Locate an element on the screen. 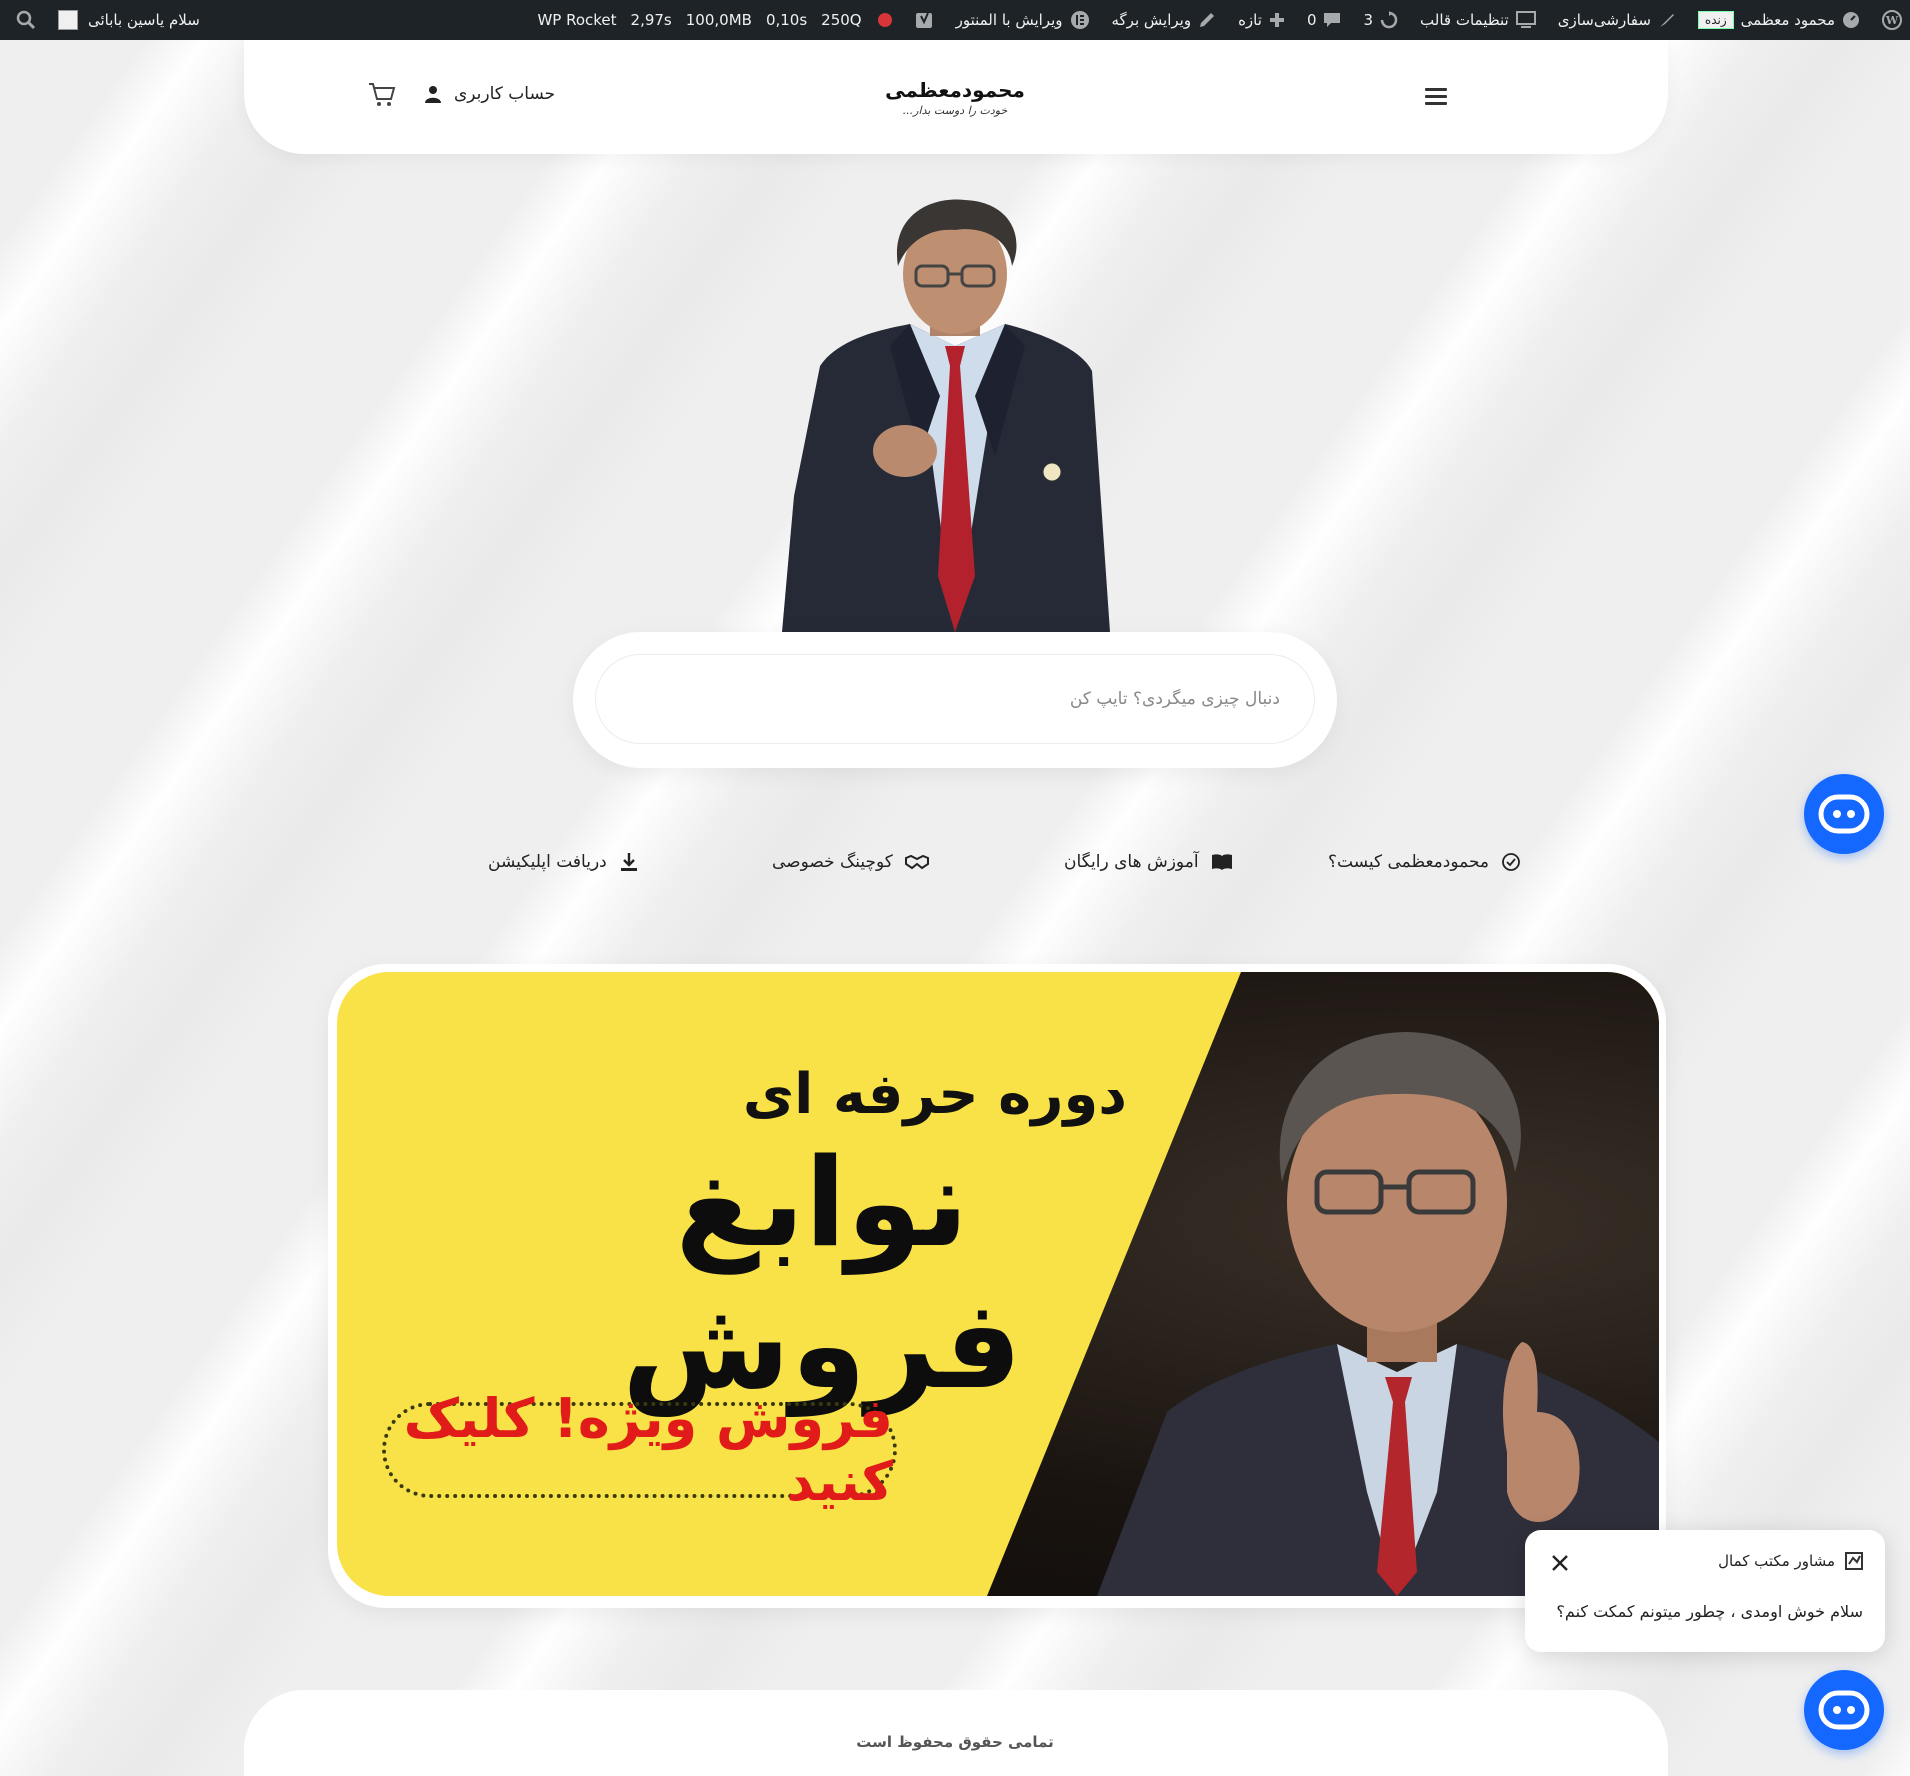  comments-count: 0 is located at coordinates (1311, 20).